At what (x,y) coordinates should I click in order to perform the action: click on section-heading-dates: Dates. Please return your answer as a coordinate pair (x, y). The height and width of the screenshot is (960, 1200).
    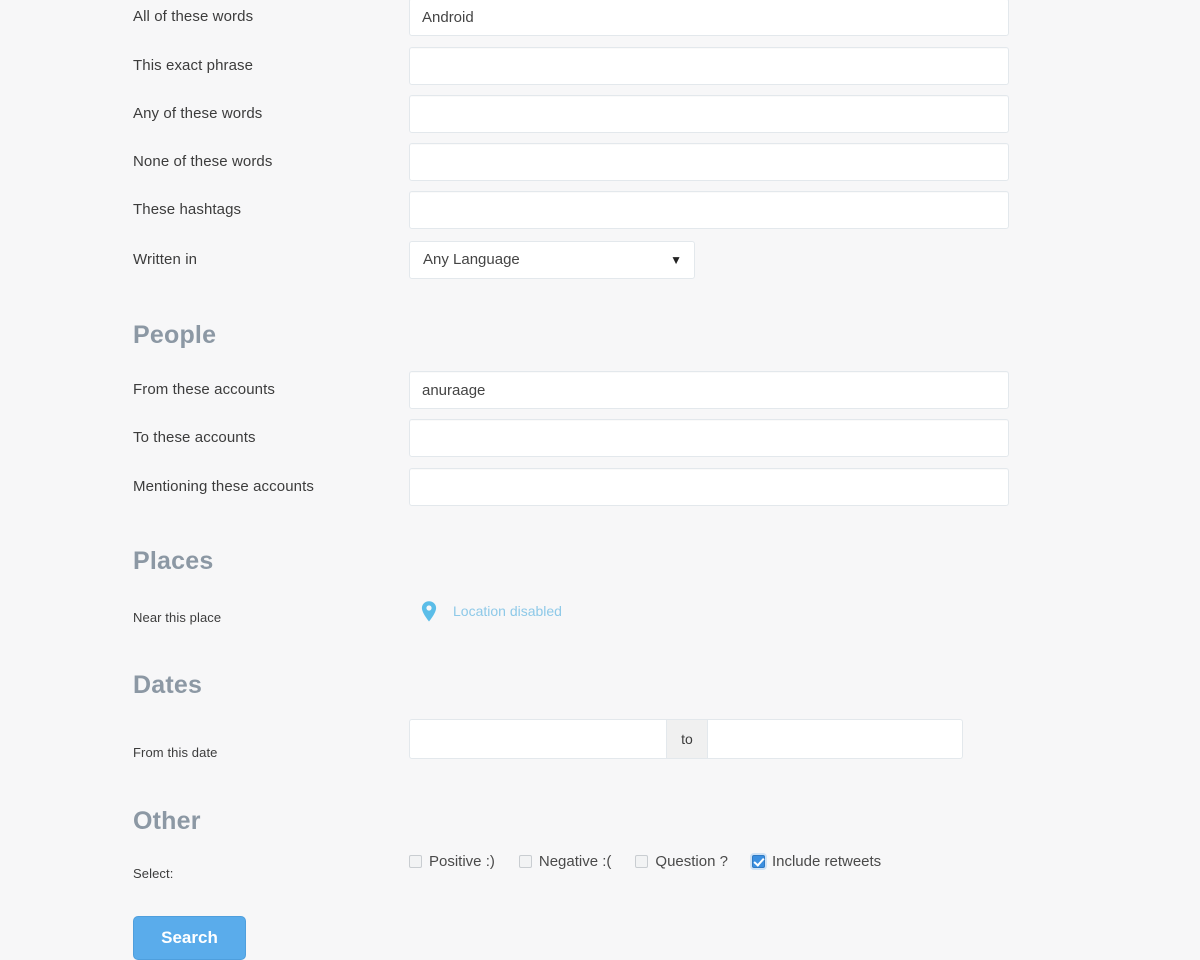
    Looking at the image, I should click on (168, 685).